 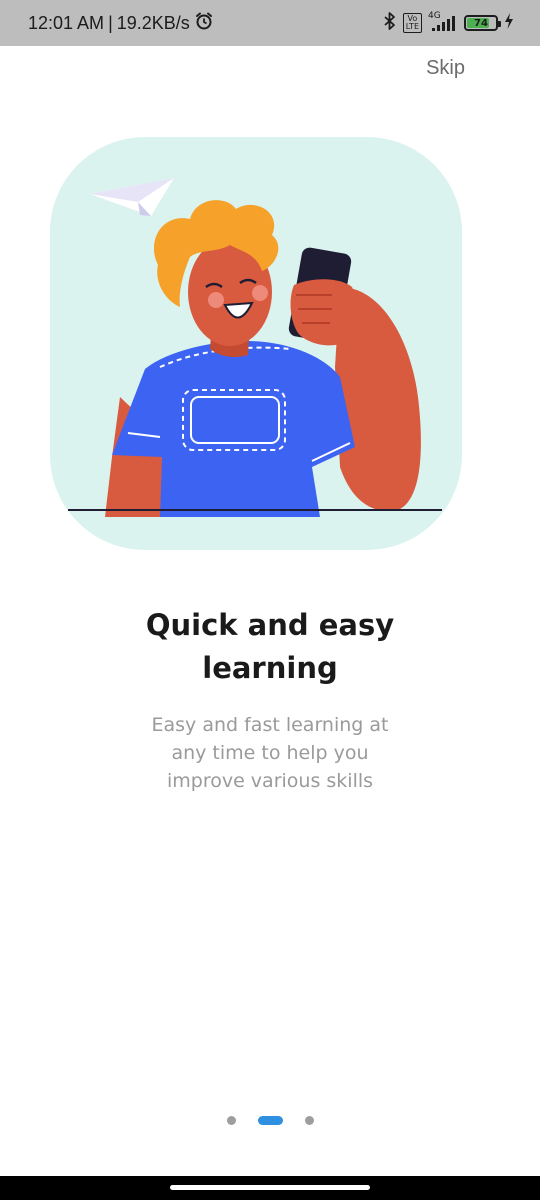 What do you see at coordinates (66, 22) in the screenshot?
I see `status-time: 12:01 AM` at bounding box center [66, 22].